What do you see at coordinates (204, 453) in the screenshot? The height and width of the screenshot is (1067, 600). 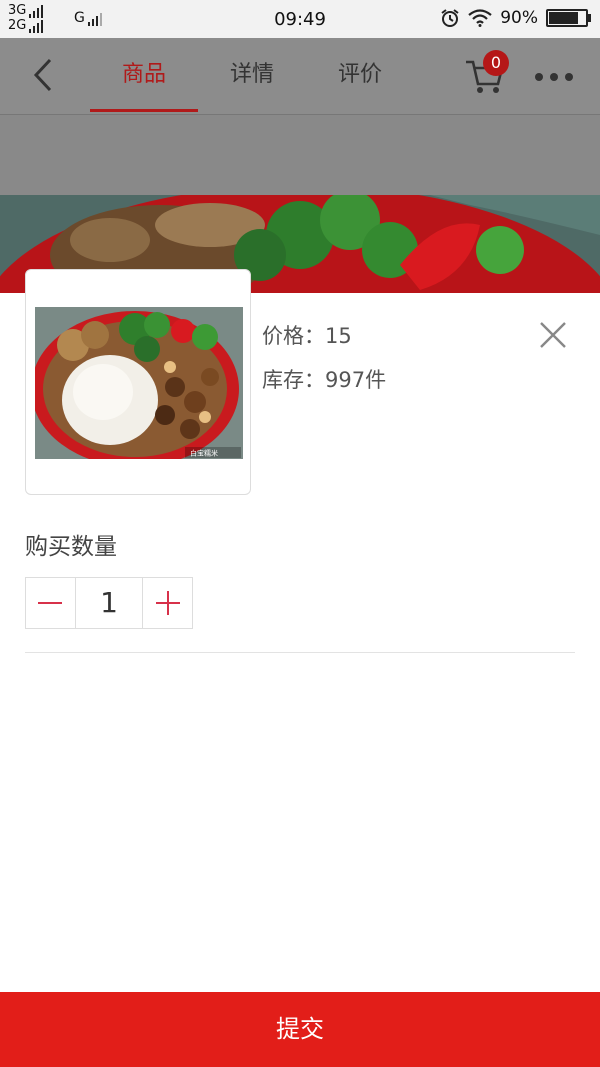 I see `image-watermark: 白宝糯米` at bounding box center [204, 453].